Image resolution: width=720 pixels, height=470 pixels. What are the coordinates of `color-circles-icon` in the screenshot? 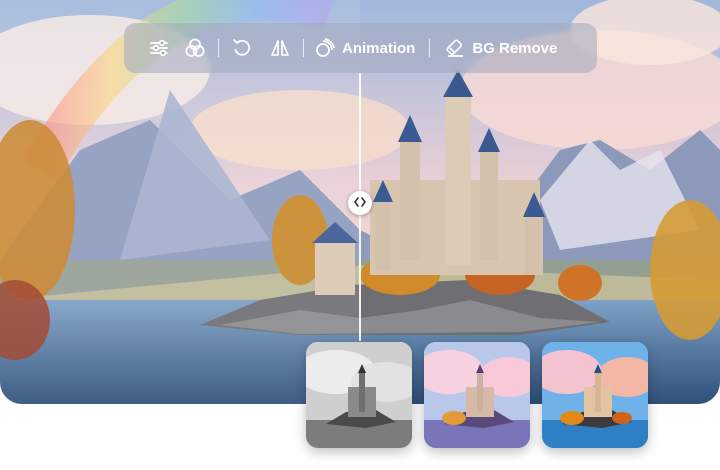 It's located at (195, 48).